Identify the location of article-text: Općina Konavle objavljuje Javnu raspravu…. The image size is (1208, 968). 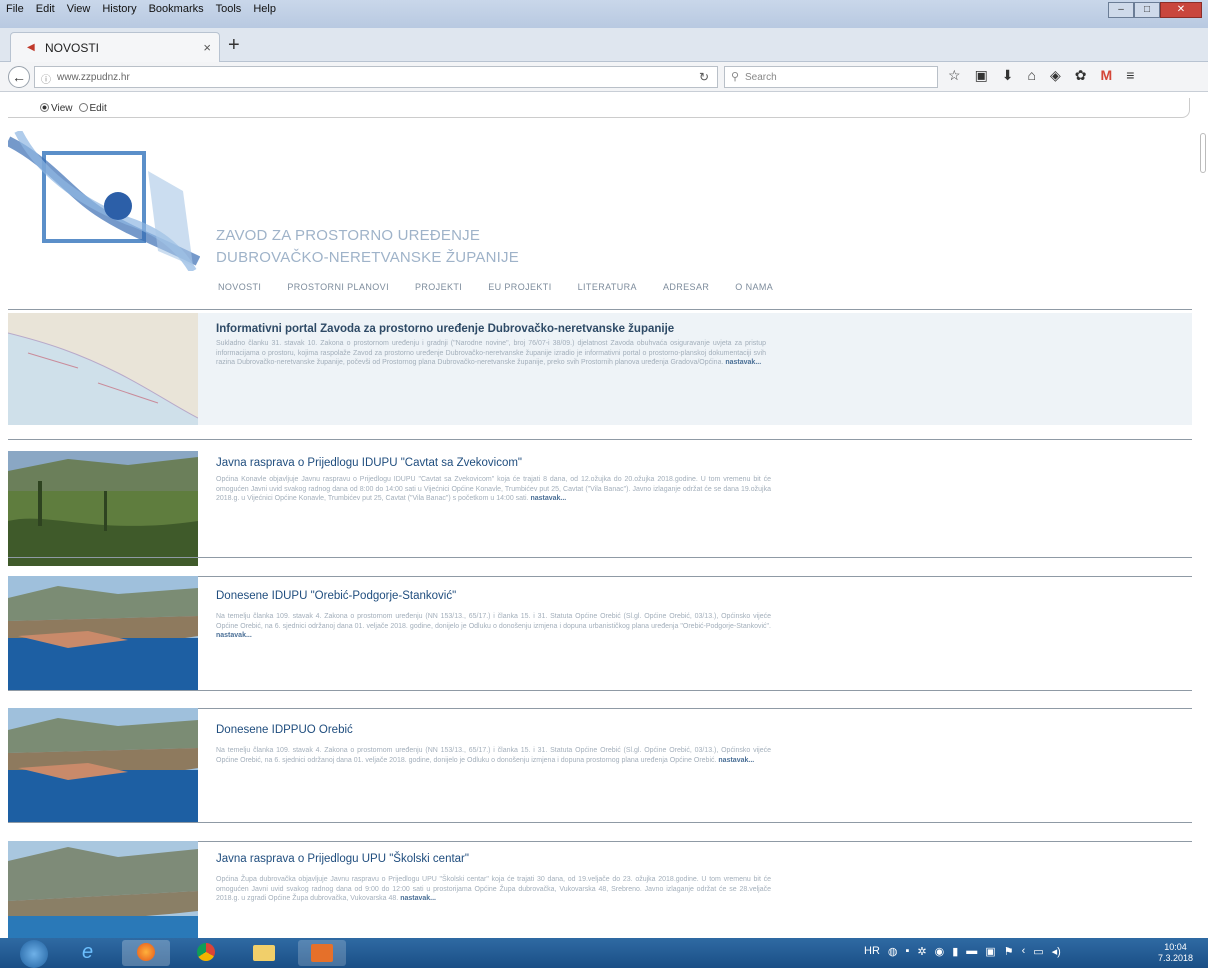
(493, 489).